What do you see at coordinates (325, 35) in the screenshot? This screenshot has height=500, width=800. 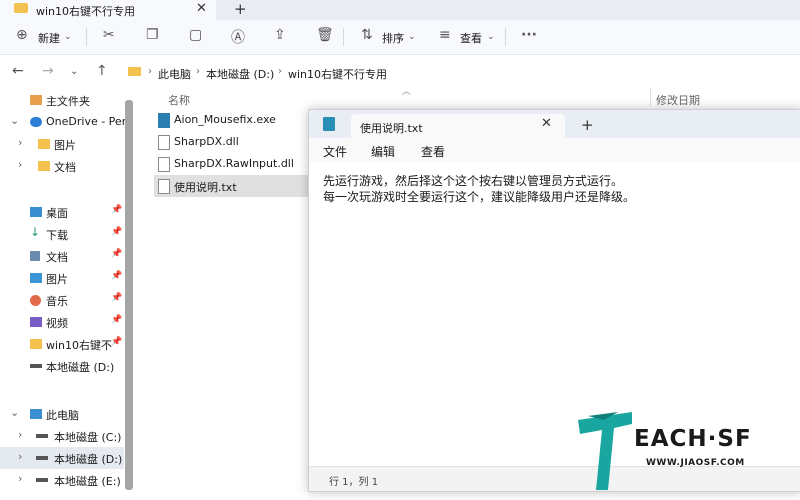 I see `delete-icon: 🗑` at bounding box center [325, 35].